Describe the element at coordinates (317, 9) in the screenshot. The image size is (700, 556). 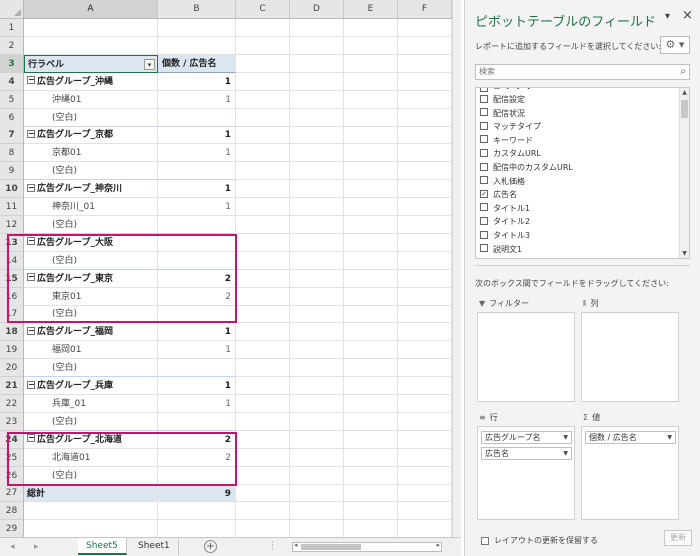
I see `column-header-d: D` at that location.